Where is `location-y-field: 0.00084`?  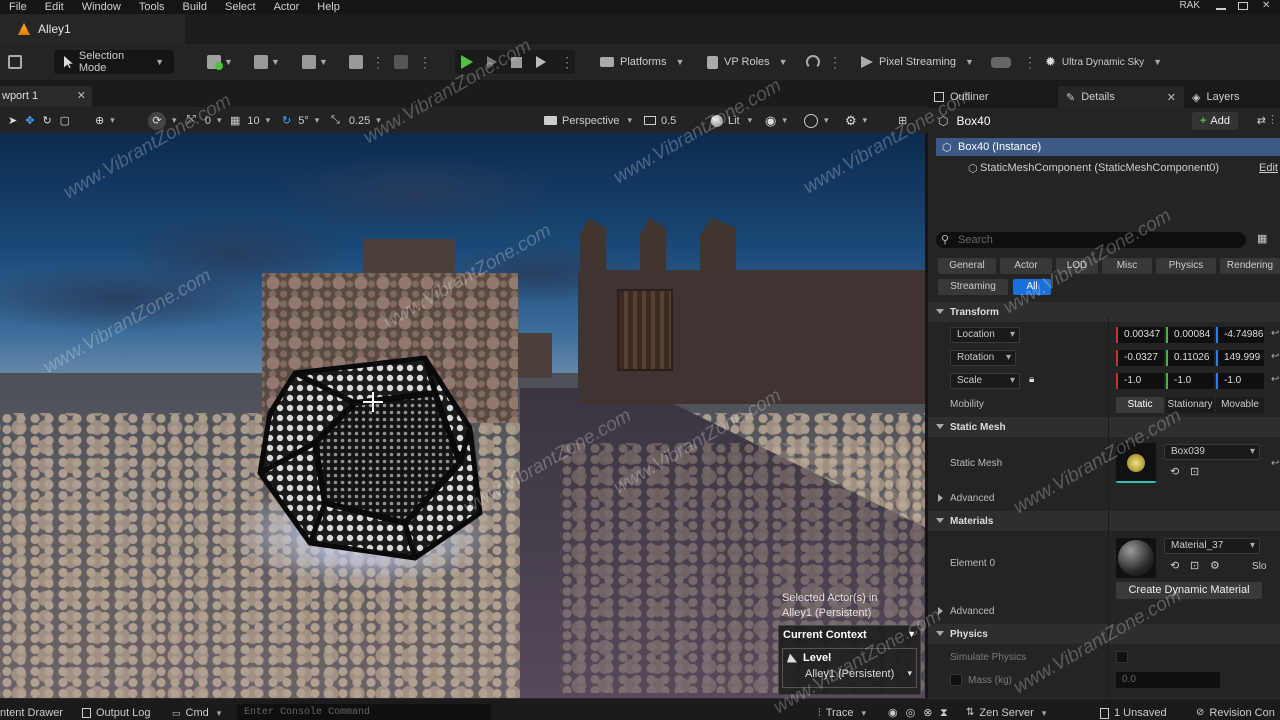 location-y-field: 0.00084 is located at coordinates (1190, 335).